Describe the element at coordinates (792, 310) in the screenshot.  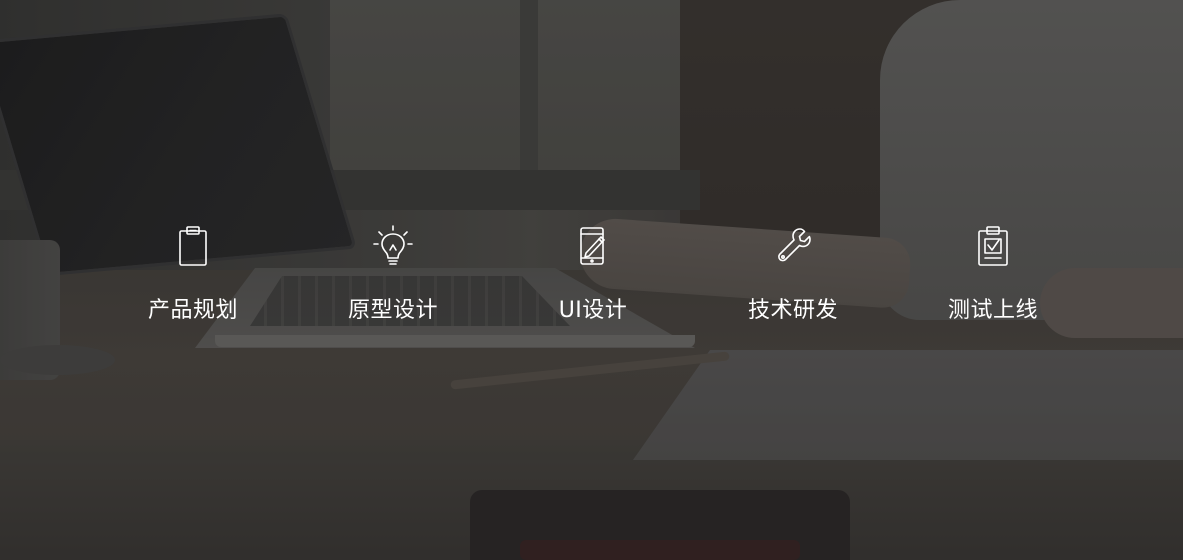
I see `step-label: 技术研发` at that location.